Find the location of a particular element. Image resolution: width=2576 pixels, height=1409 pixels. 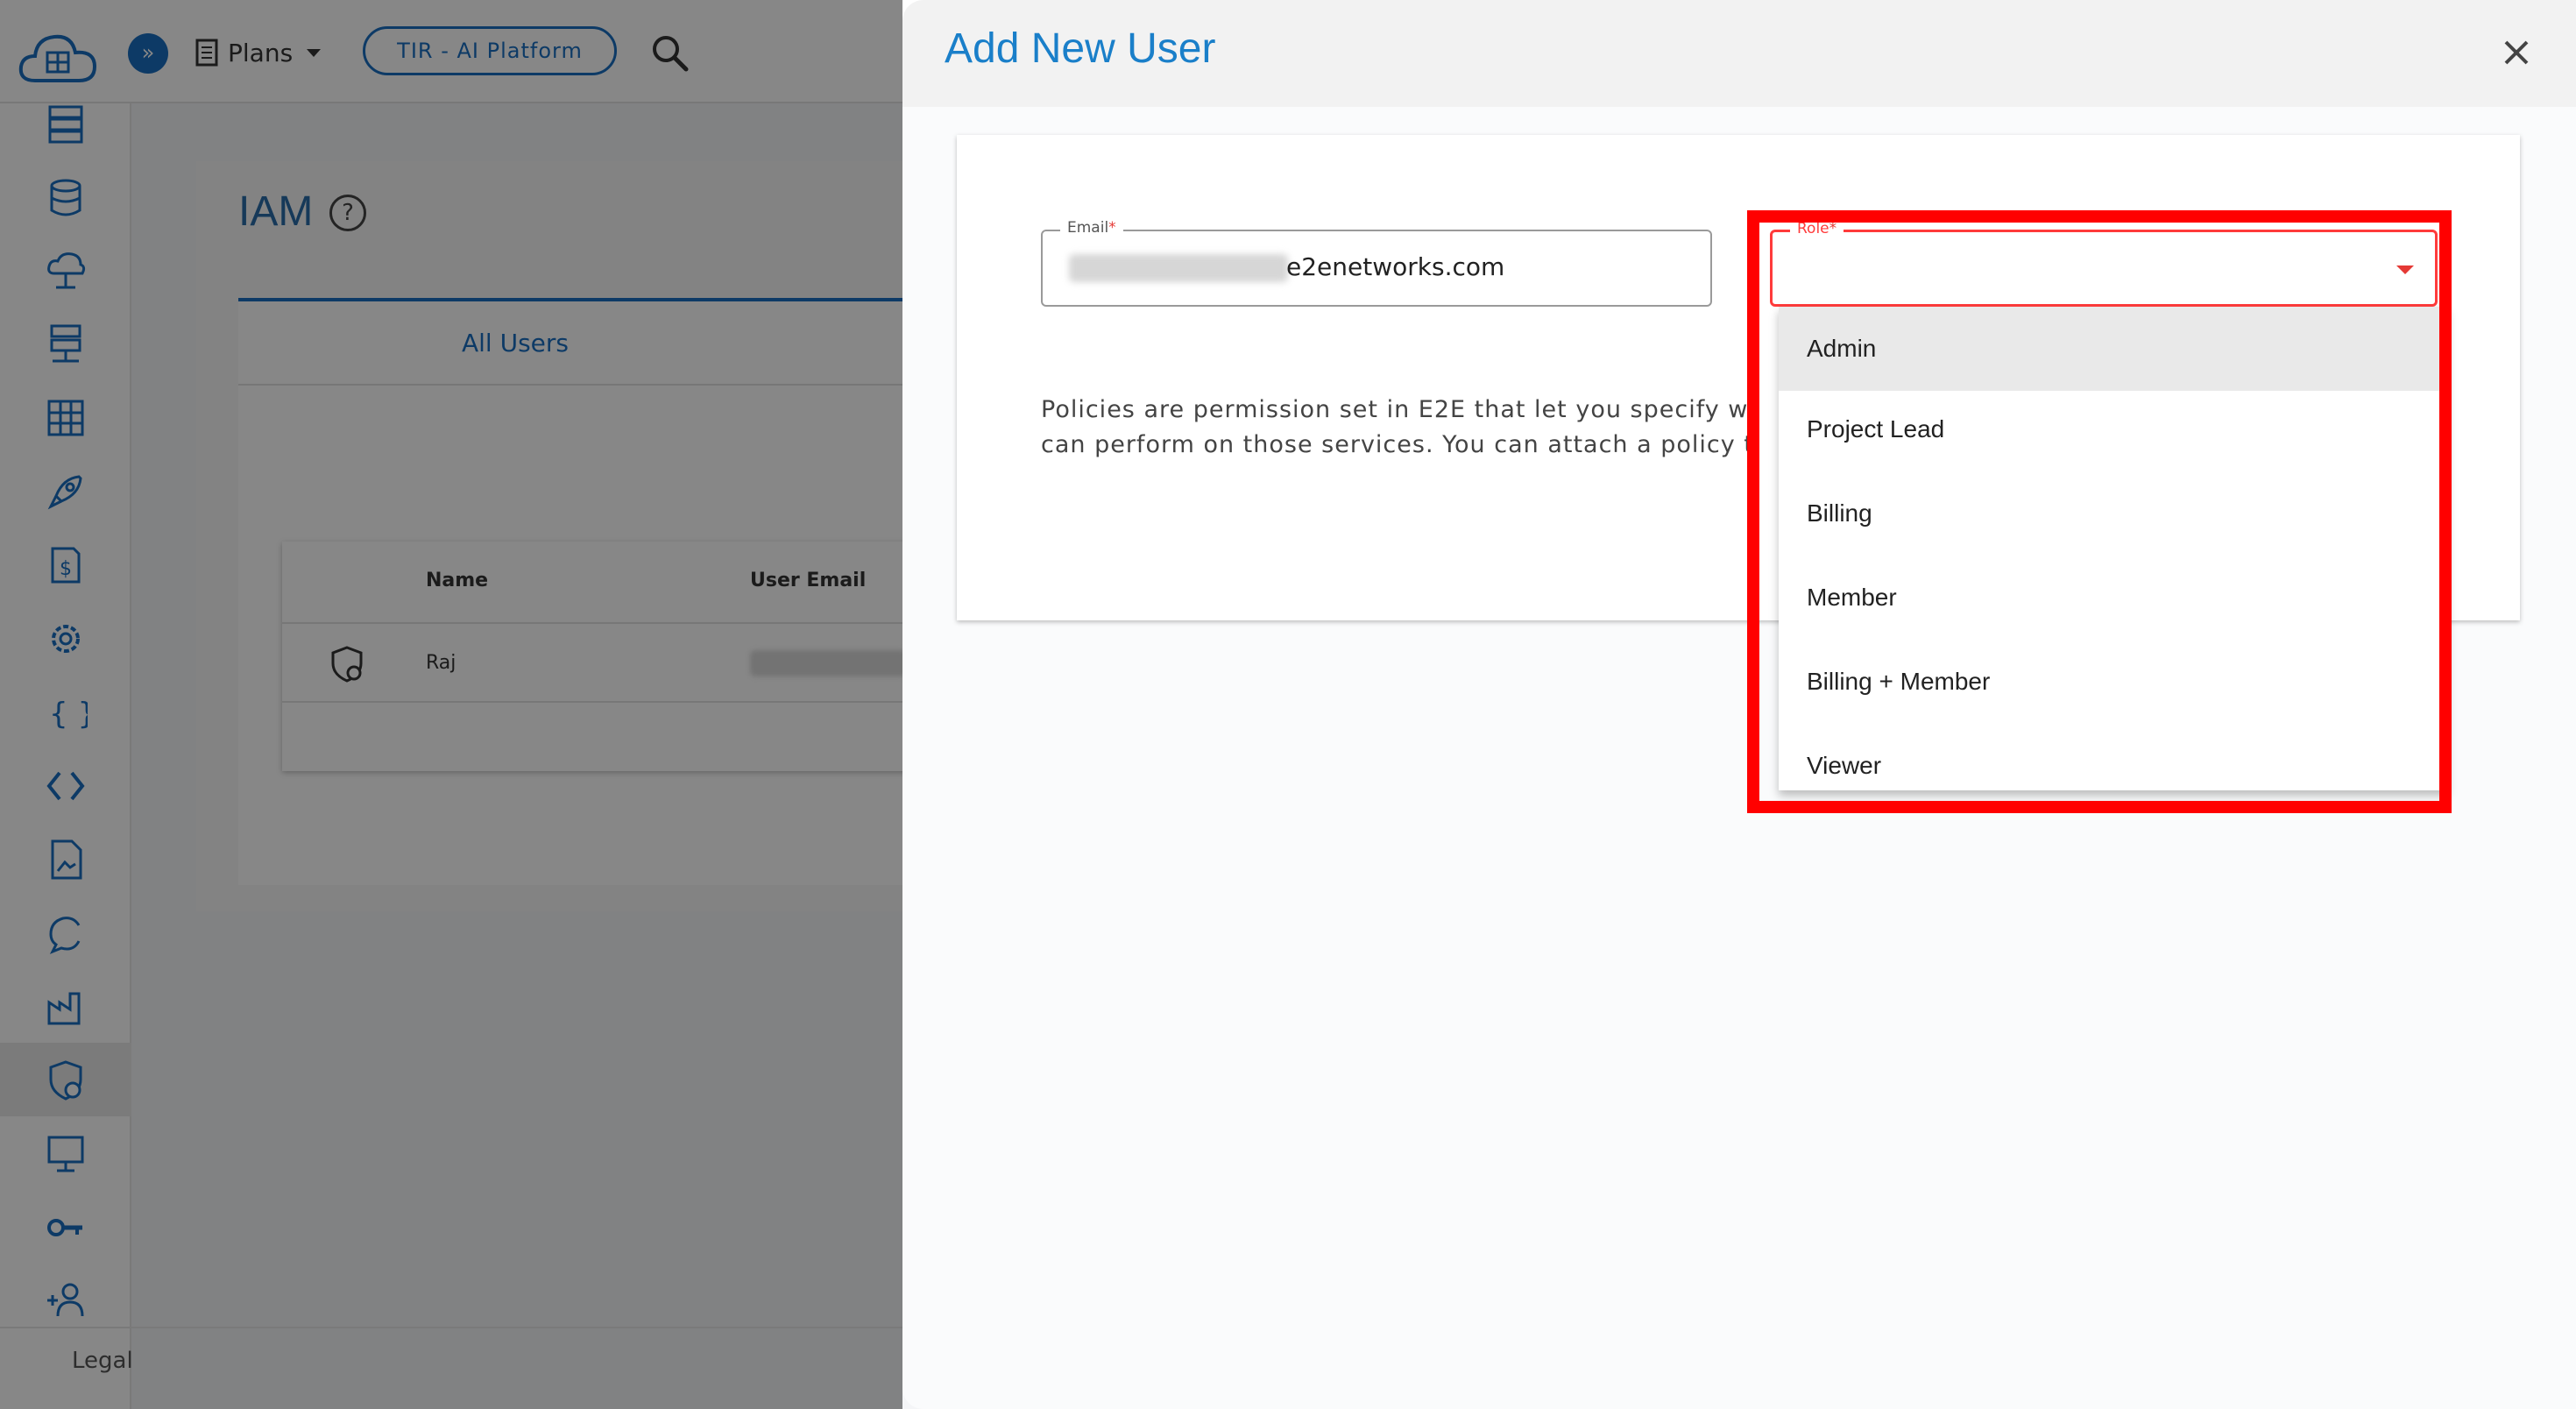

email-label: Email* is located at coordinates (1091, 228).